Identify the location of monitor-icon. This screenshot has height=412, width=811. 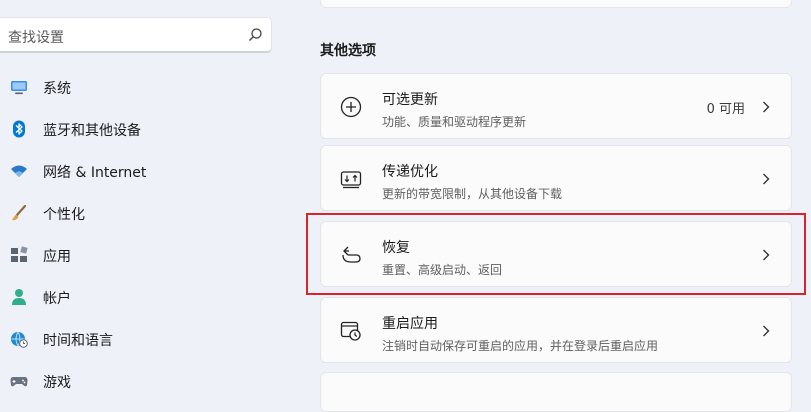
(19, 88).